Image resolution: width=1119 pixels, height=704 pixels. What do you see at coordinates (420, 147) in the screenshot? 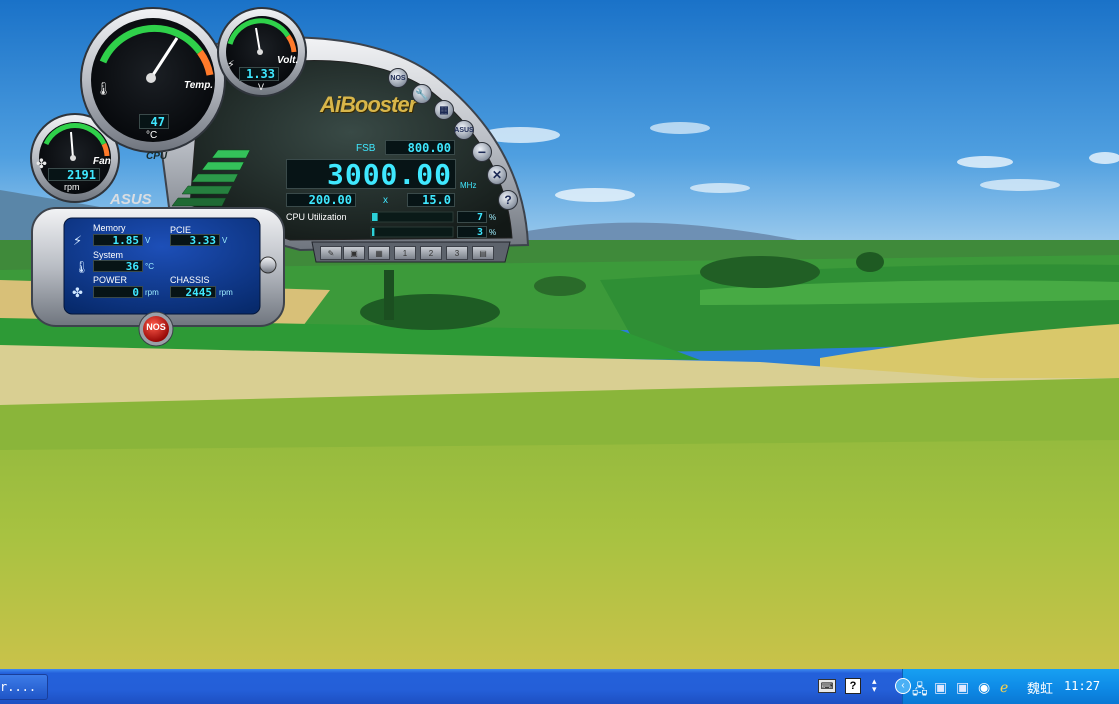
I see `fsb-value: 800.00` at bounding box center [420, 147].